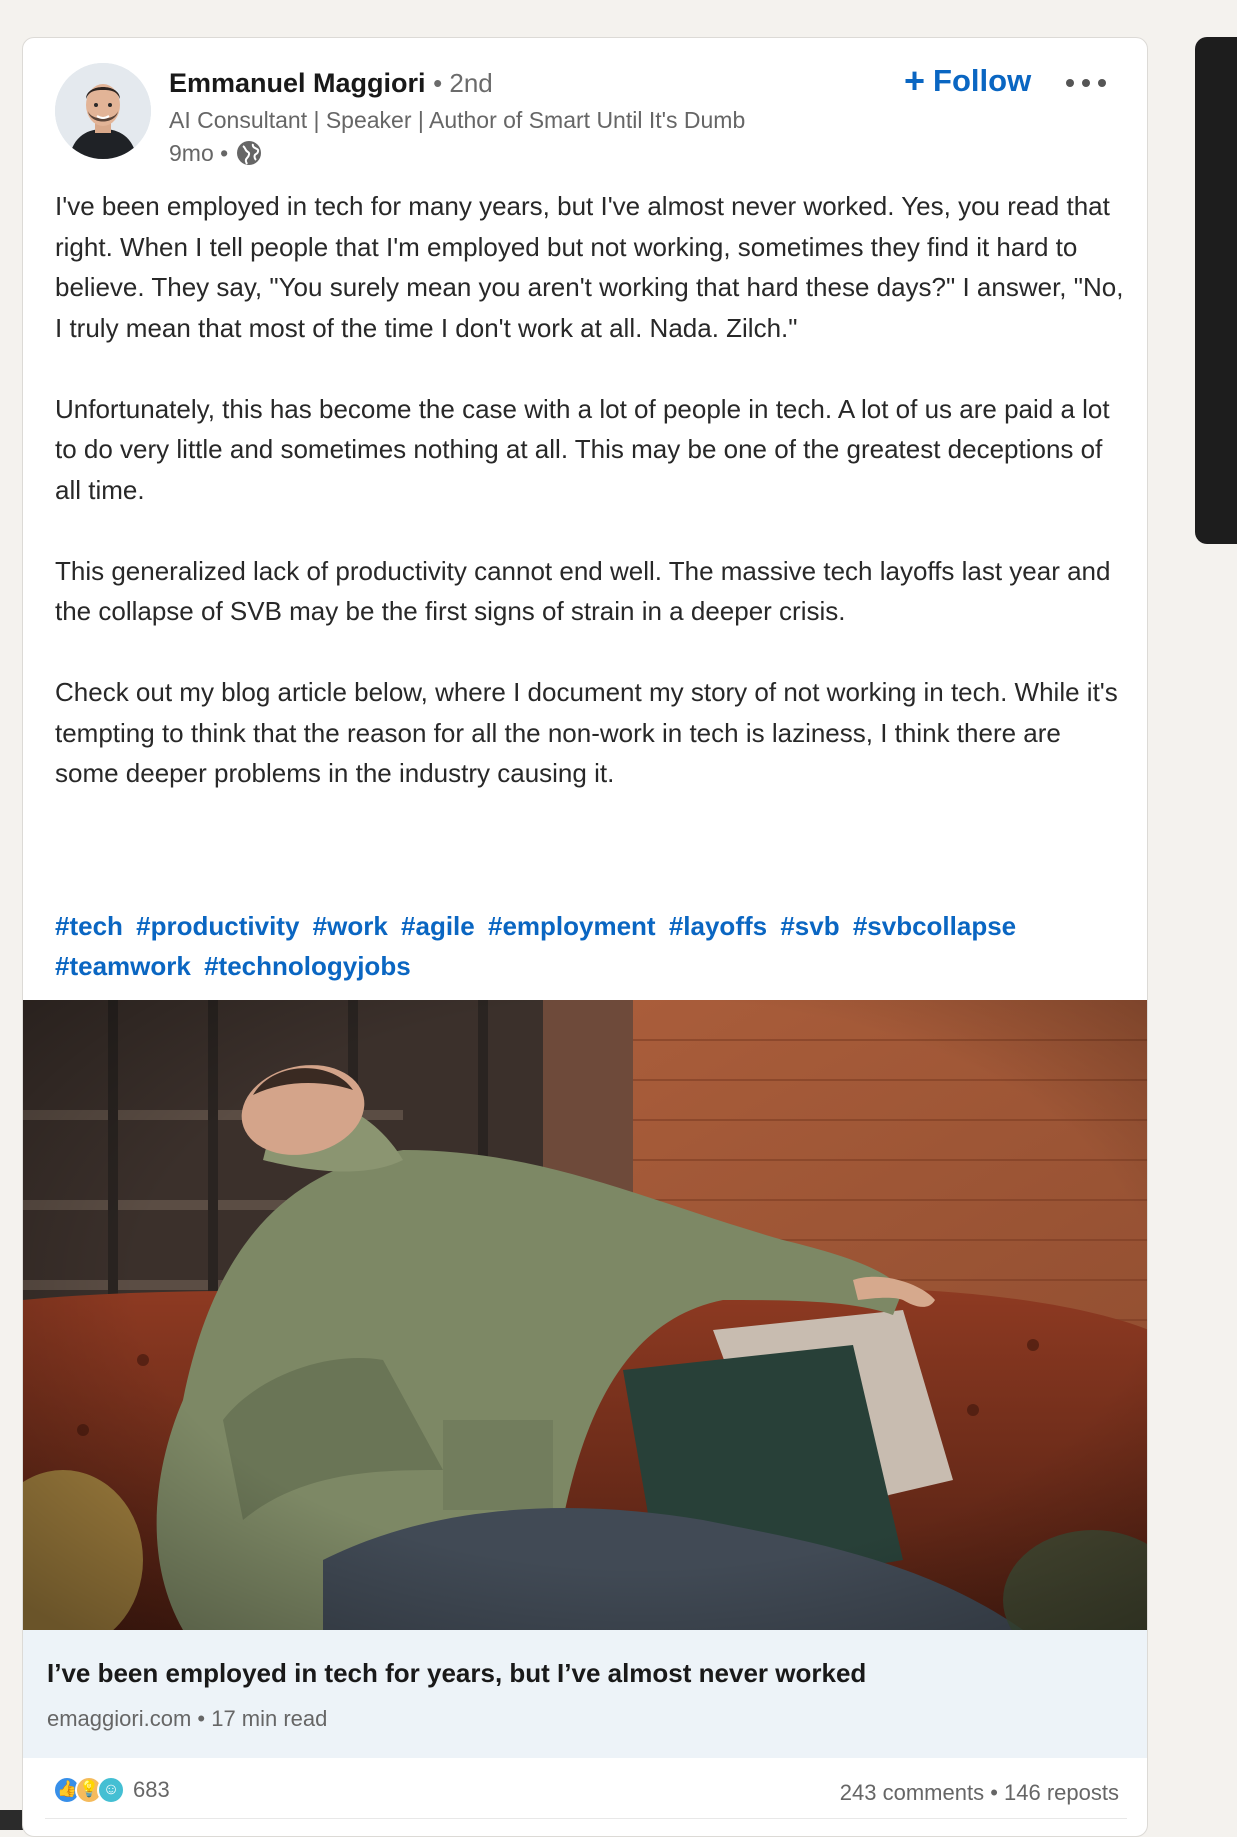 Image resolution: width=1237 pixels, height=1837 pixels. I want to click on plus-icon: +, so click(915, 80).